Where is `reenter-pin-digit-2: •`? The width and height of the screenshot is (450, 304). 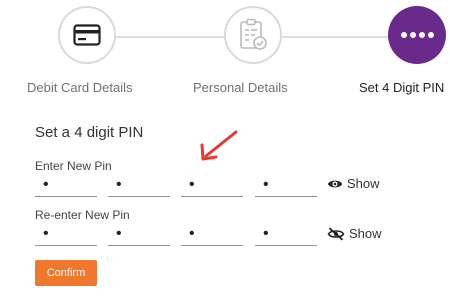
reenter-pin-digit-2: • is located at coordinates (139, 236).